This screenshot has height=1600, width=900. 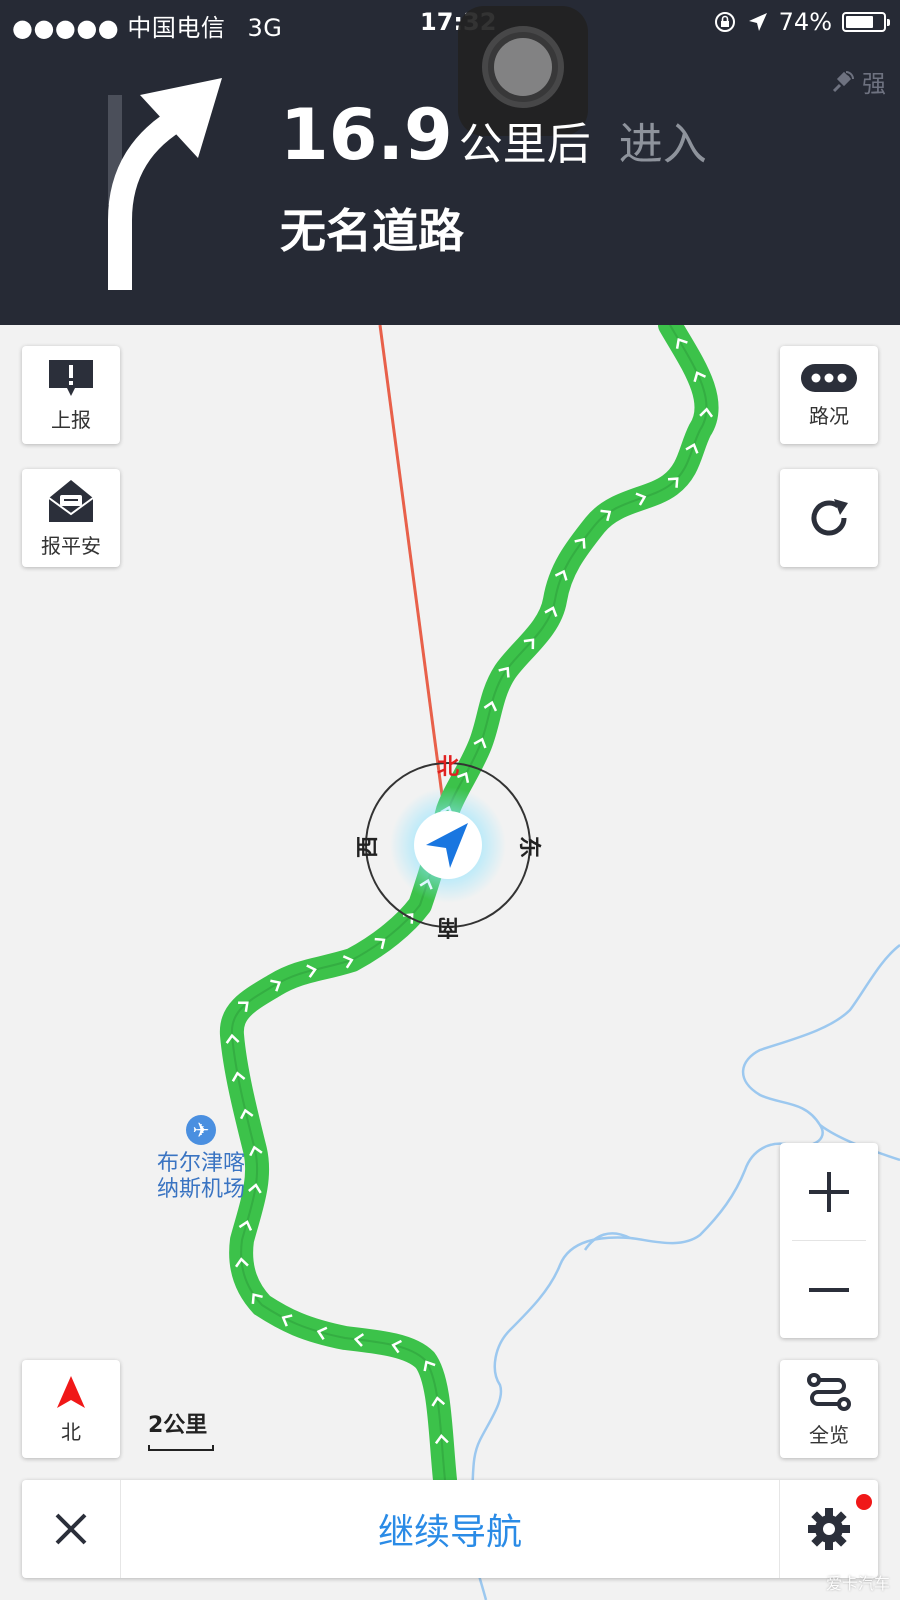 I want to click on route-overview-icon, so click(x=829, y=1391).